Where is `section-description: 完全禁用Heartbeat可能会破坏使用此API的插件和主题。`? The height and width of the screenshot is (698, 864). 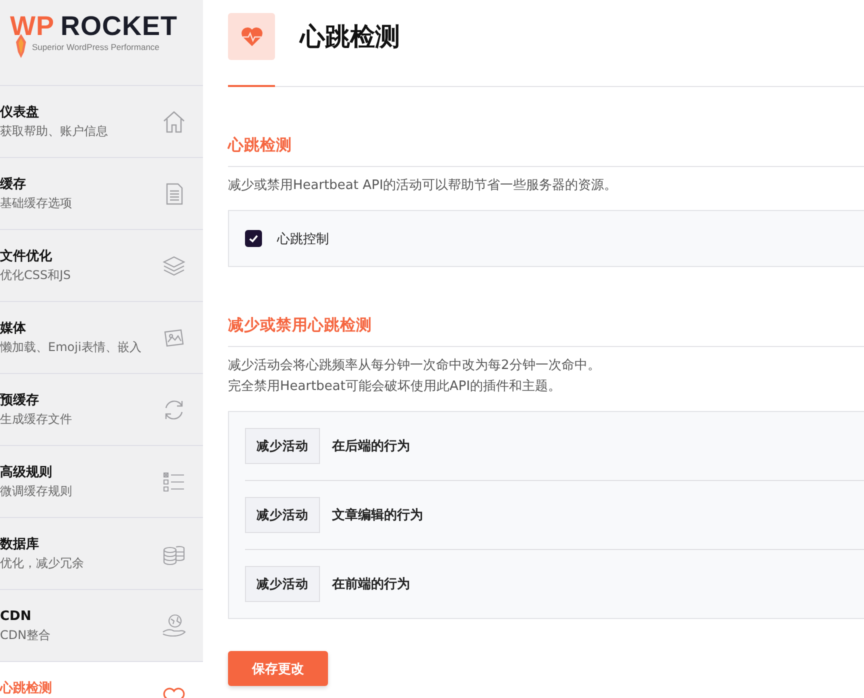 section-description: 完全禁用Heartbeat可能会破坏使用此API的插件和主题。 is located at coordinates (395, 387).